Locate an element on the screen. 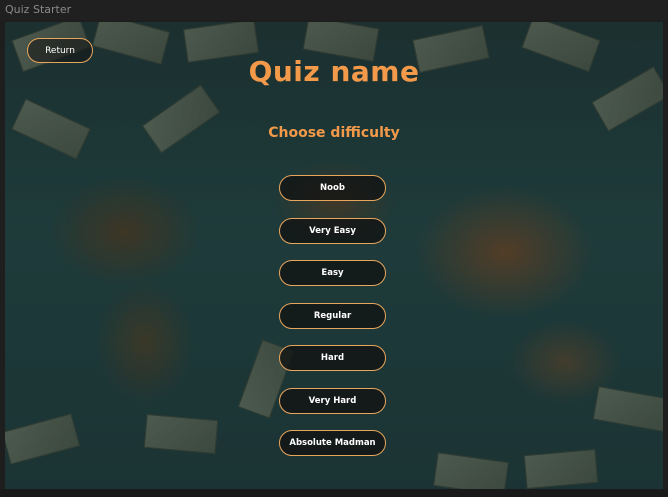 The image size is (668, 497). difficulty-button-noob: Noob is located at coordinates (332, 188).